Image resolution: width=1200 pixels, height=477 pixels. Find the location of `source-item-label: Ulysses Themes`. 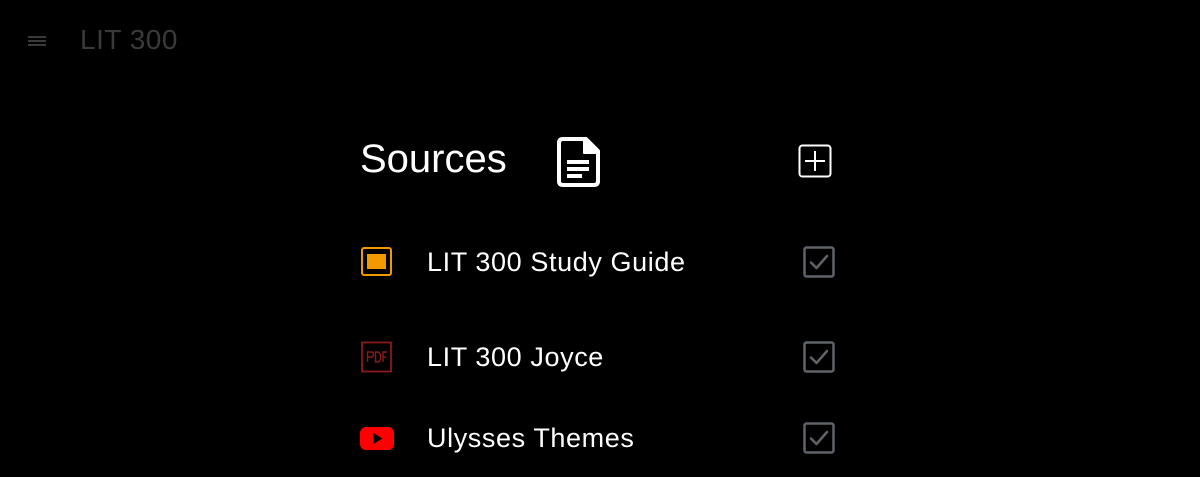

source-item-label: Ulysses Themes is located at coordinates (530, 438).